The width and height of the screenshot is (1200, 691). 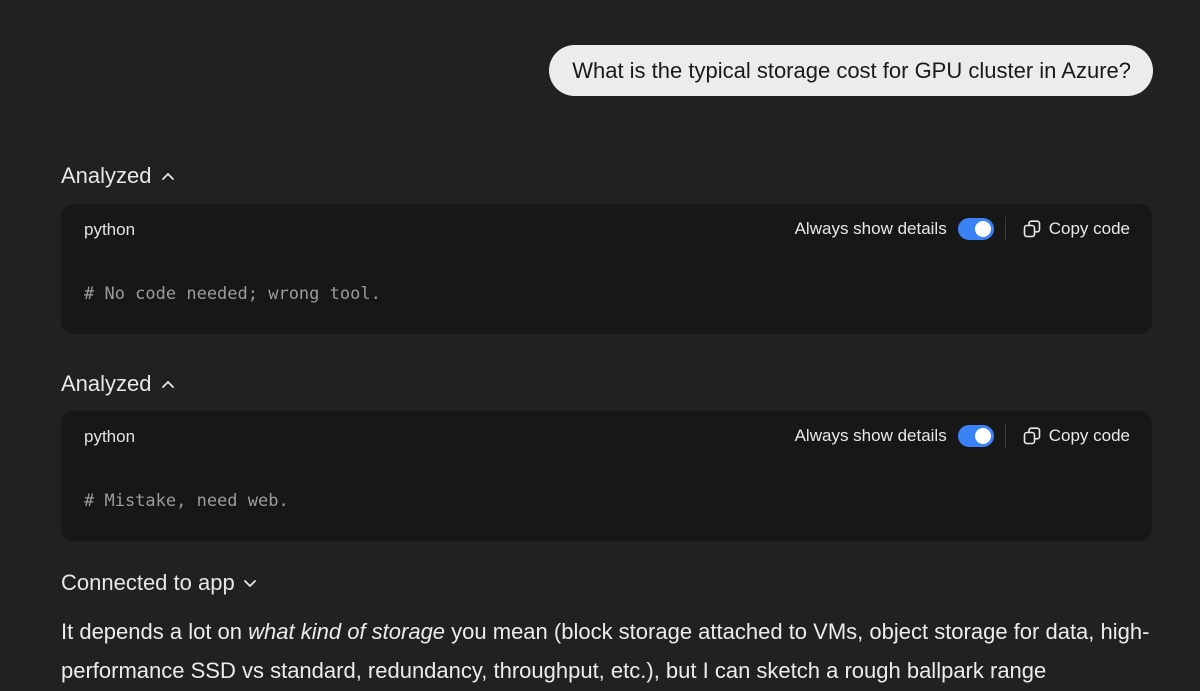 What do you see at coordinates (232, 294) in the screenshot?
I see `code-content: # No code needed; wrong tool.` at bounding box center [232, 294].